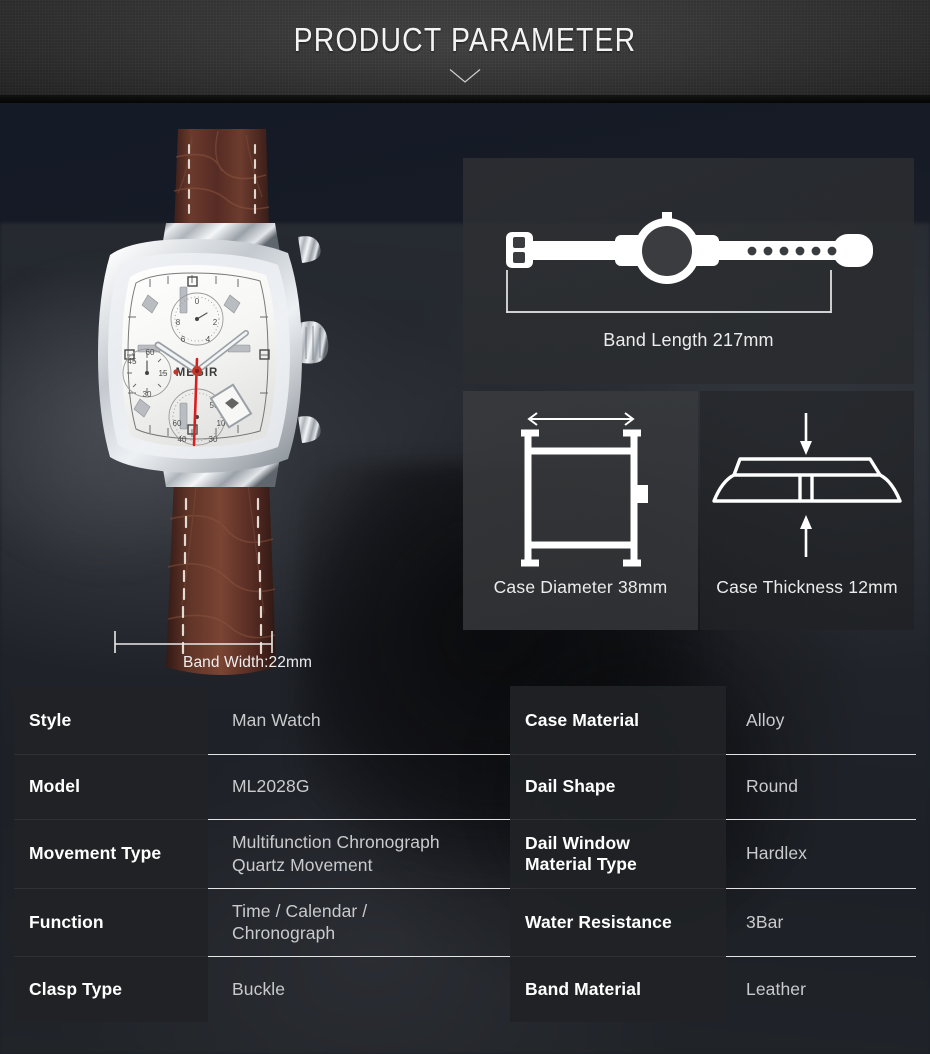 This screenshot has height=1054, width=930. I want to click on table-row: Style Man Watch Case Material Alloy, so click(465, 720).